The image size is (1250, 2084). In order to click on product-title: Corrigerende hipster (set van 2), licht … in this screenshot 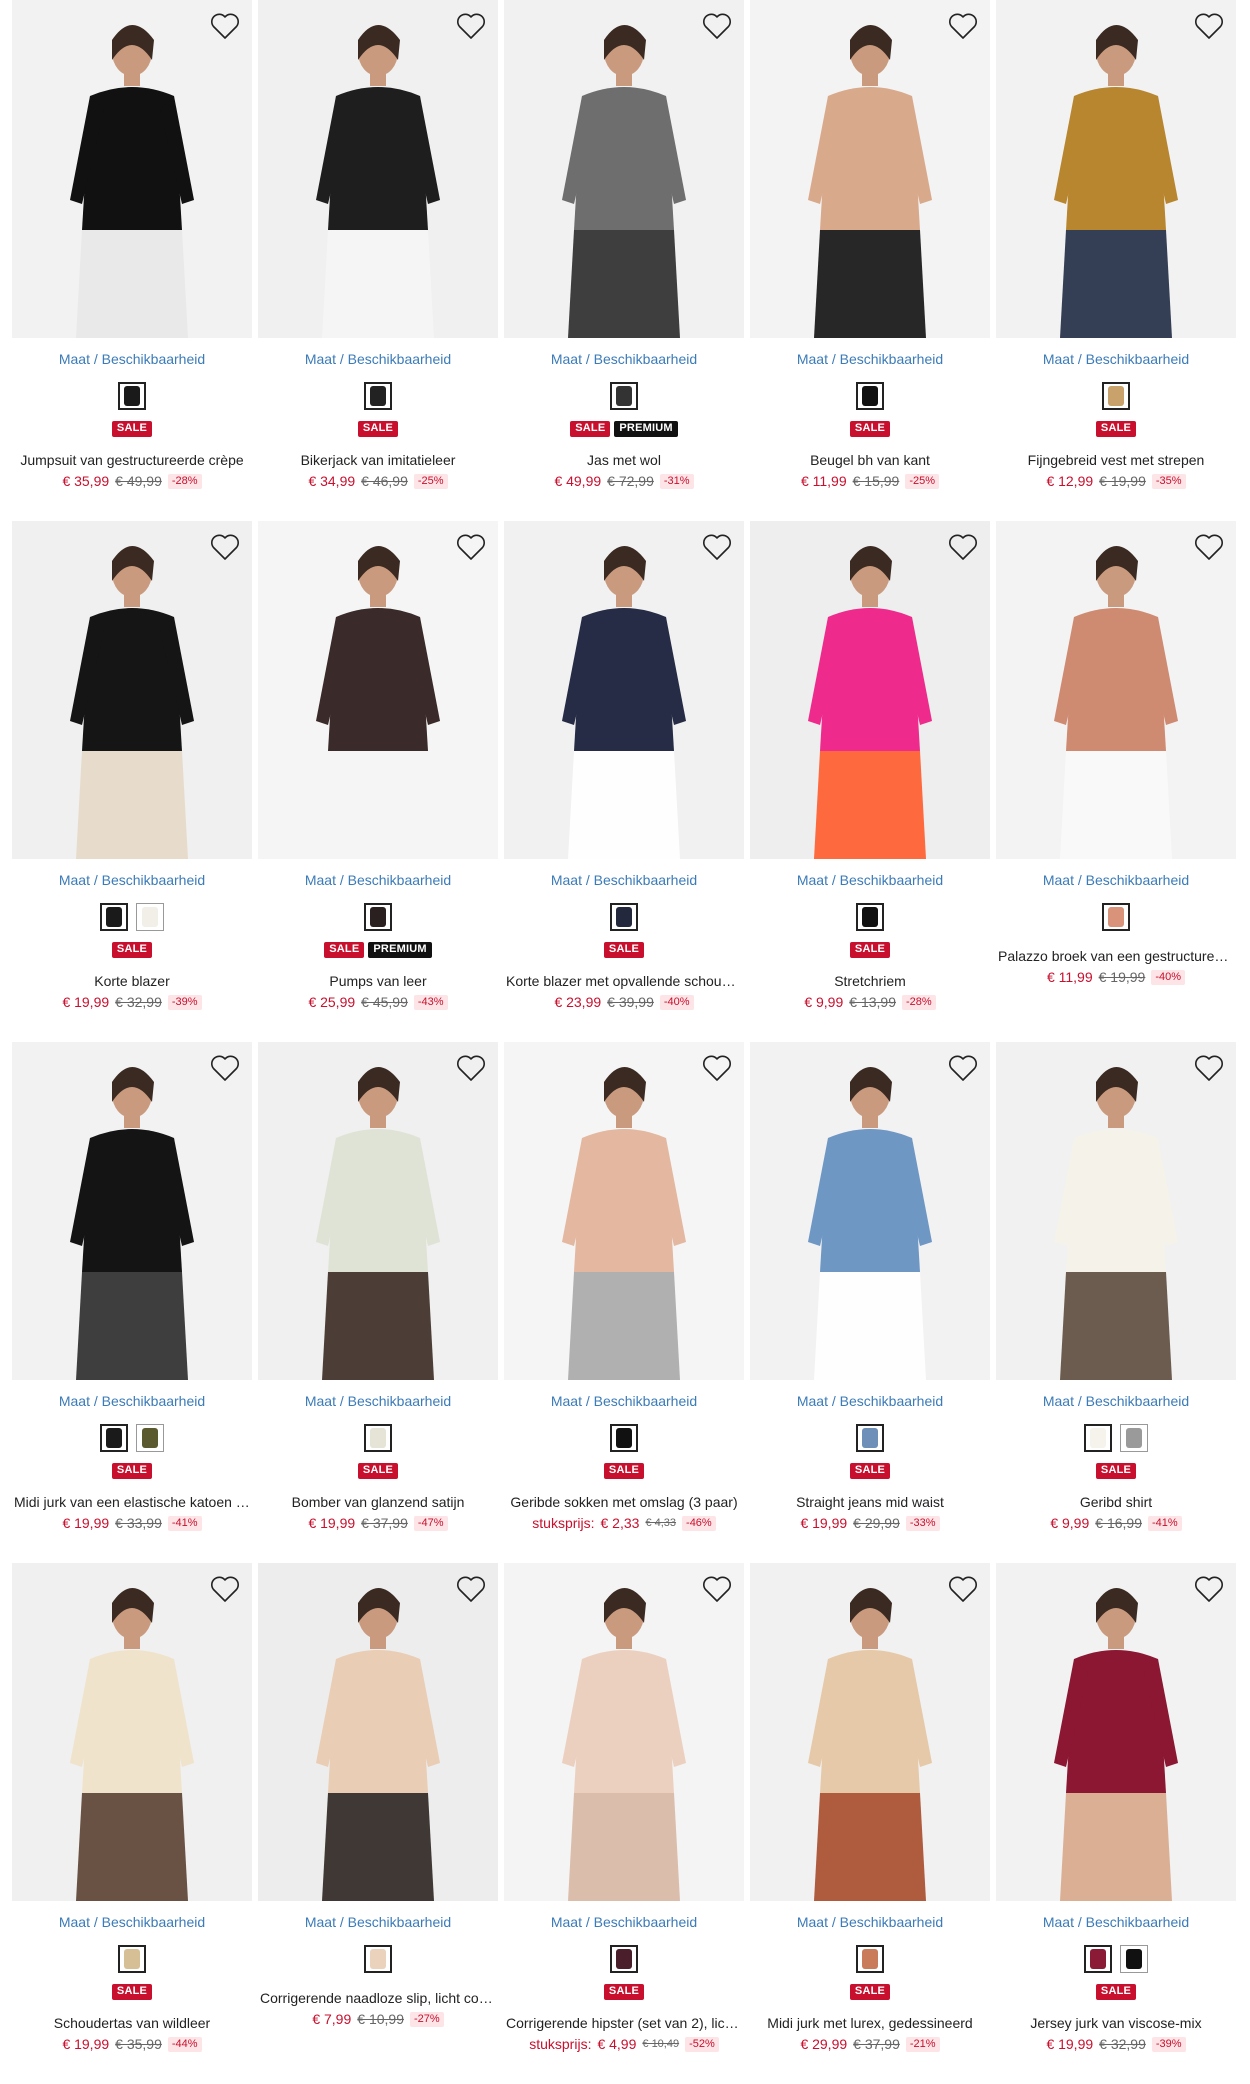, I will do `click(624, 2023)`.